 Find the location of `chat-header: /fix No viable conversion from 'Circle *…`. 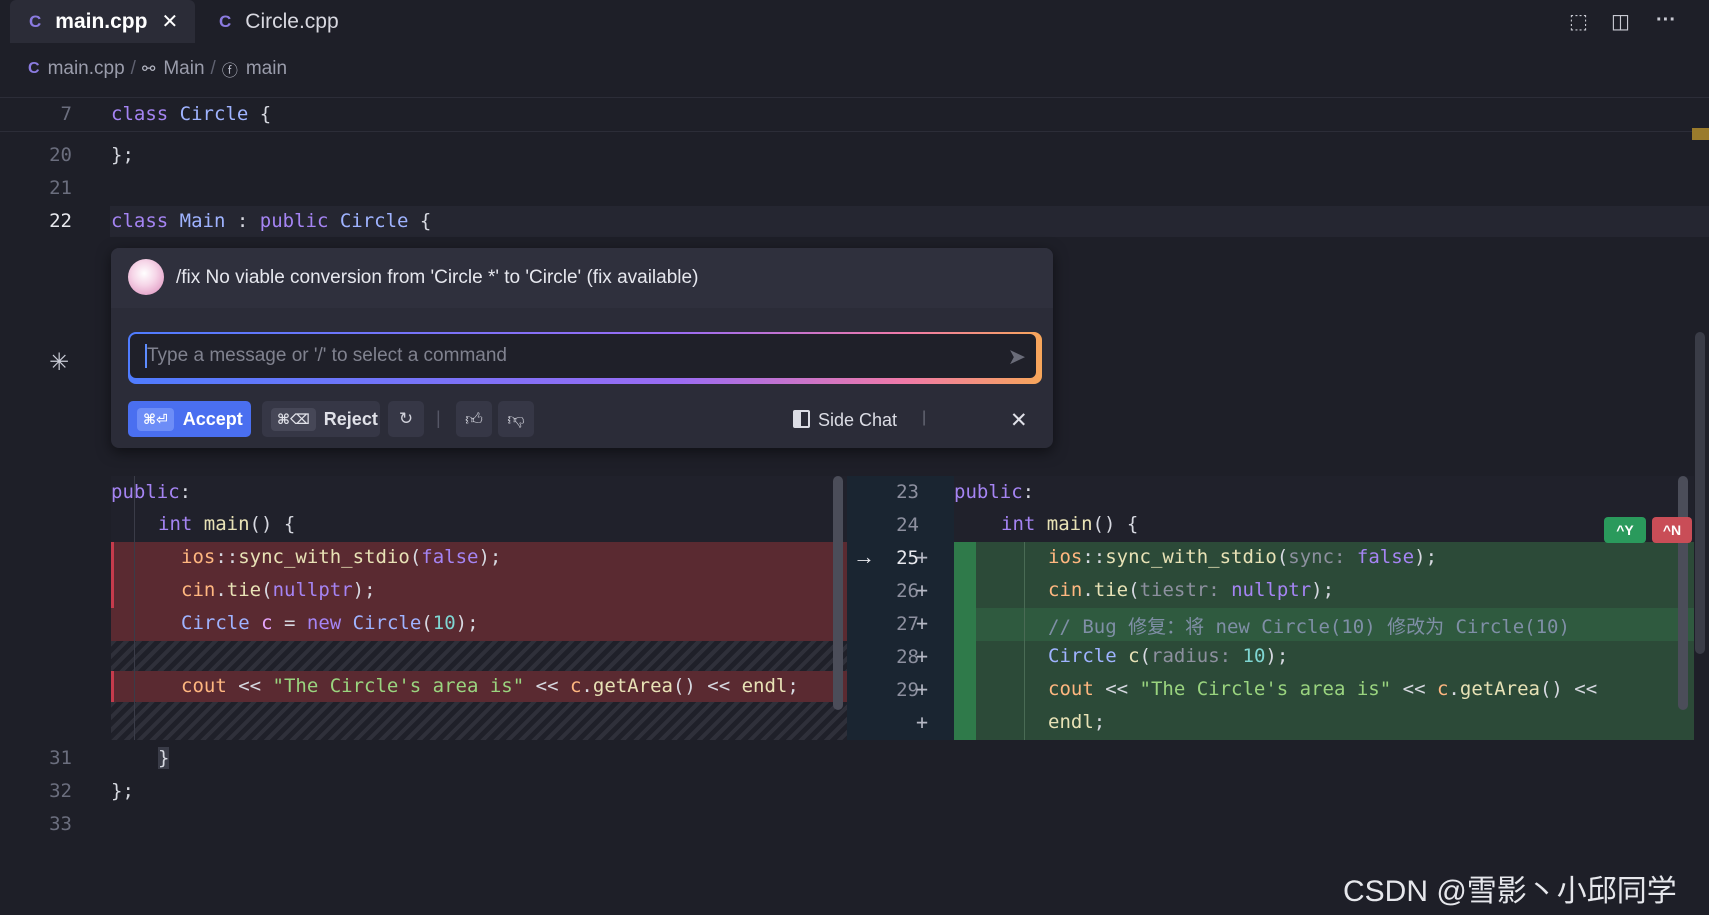

chat-header: /fix No viable conversion from 'Circle *… is located at coordinates (582, 278).